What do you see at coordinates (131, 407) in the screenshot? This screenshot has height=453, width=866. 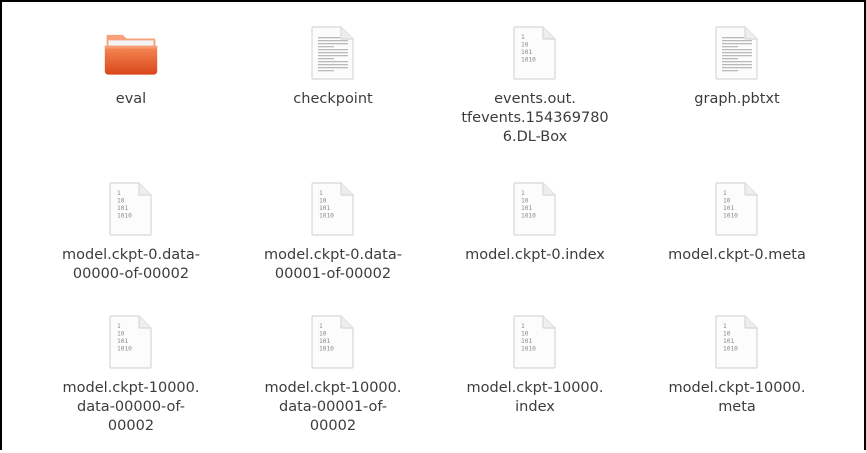 I see `file-name-label: model.ckpt-10000. data-00000-of- 00002` at bounding box center [131, 407].